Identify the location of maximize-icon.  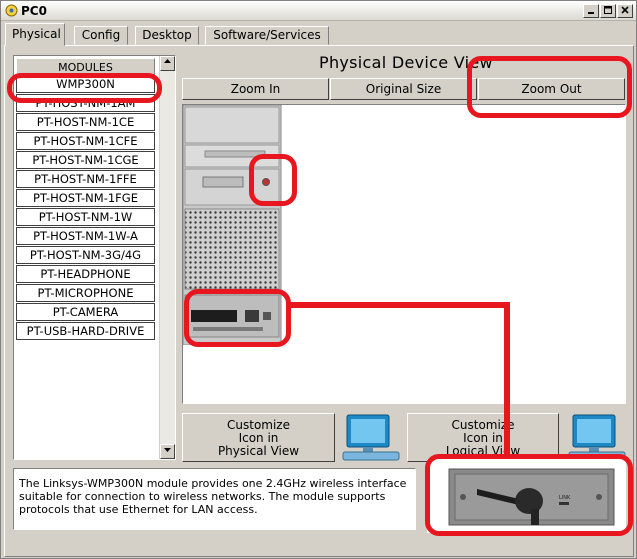
(608, 10).